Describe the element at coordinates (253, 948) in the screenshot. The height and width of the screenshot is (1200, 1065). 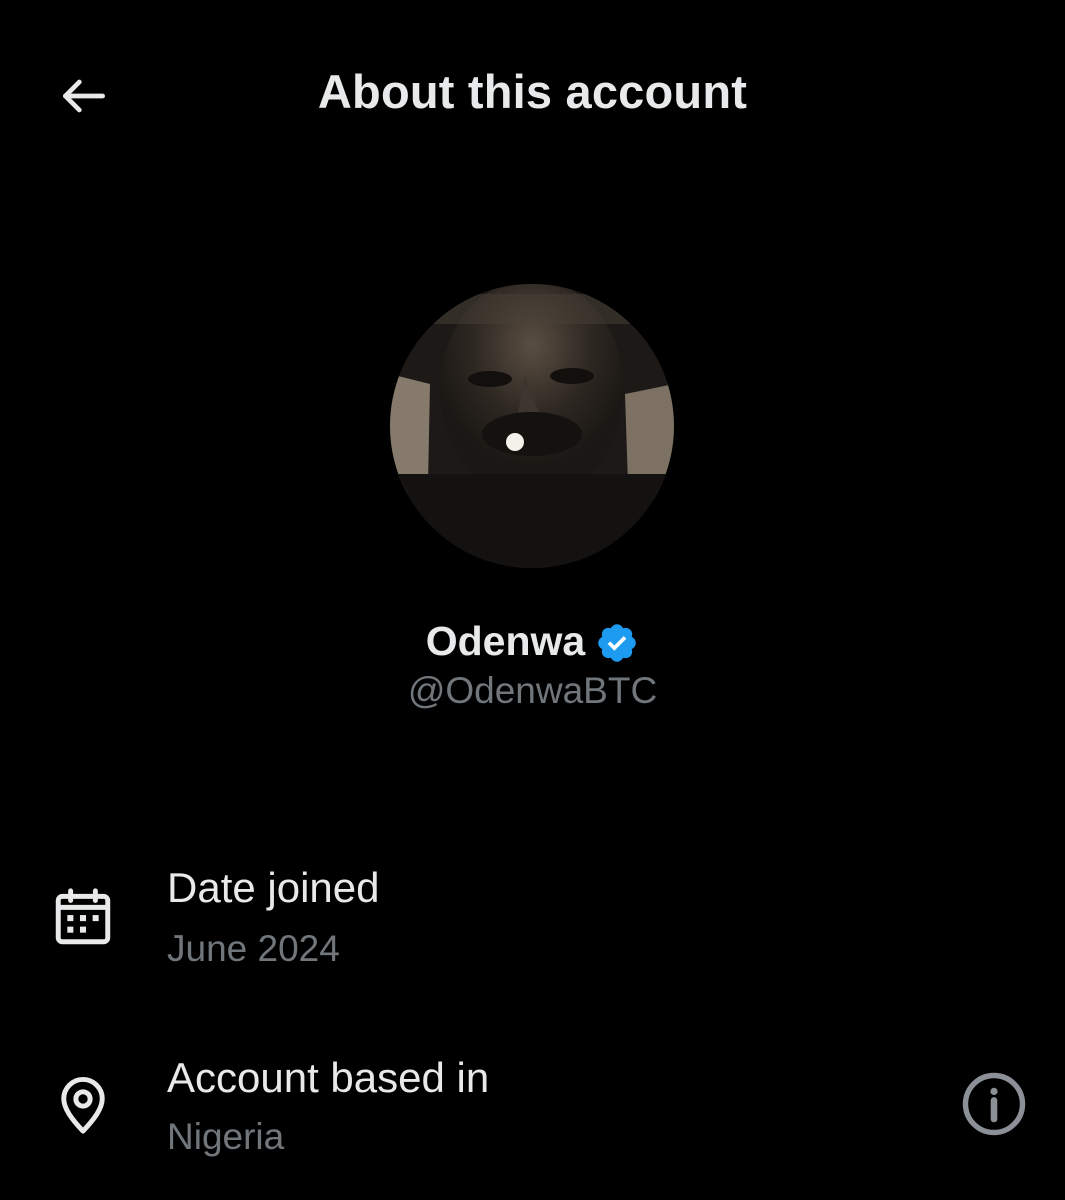
I see `date-joined-value: June 2024` at that location.